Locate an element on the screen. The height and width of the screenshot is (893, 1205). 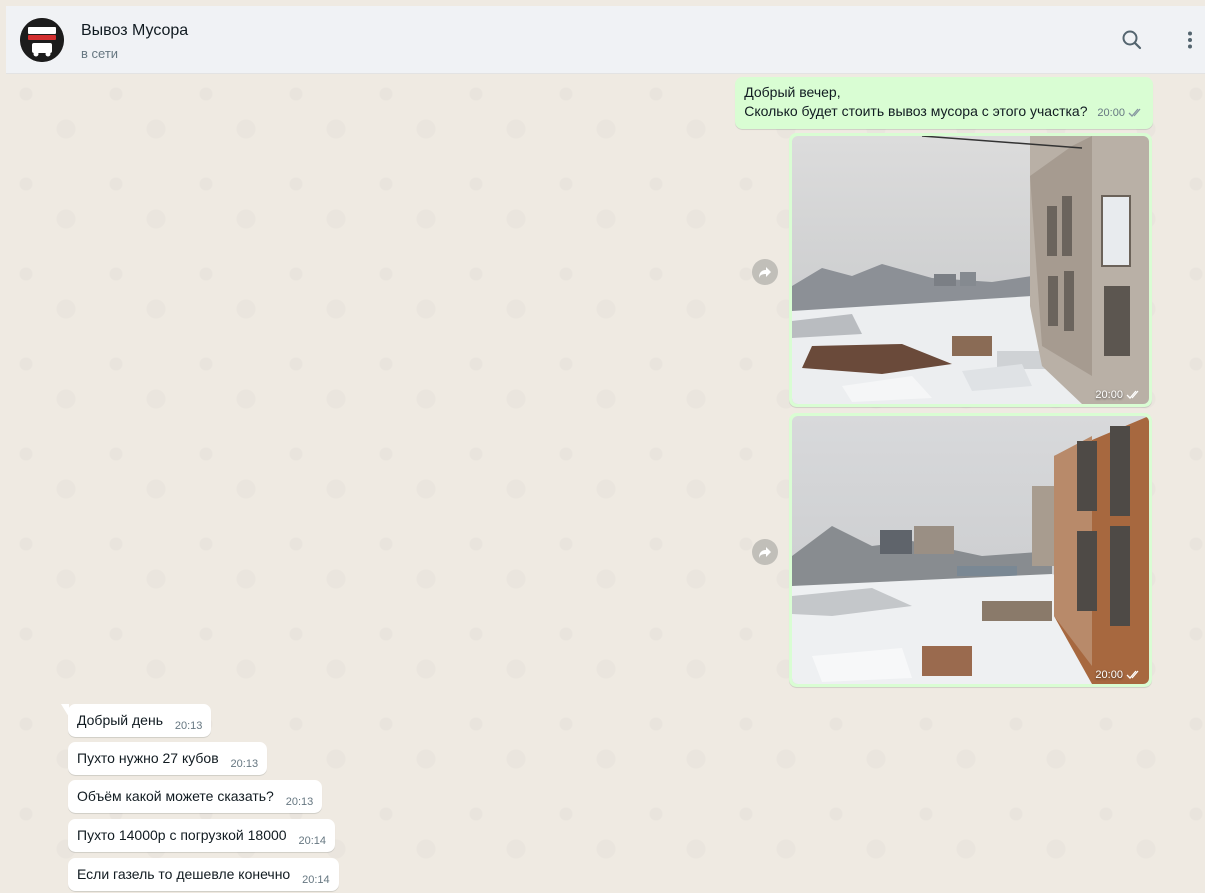
incoming-message: Пухто 14000р с погрузкой 18000 20:14 is located at coordinates (201, 835).